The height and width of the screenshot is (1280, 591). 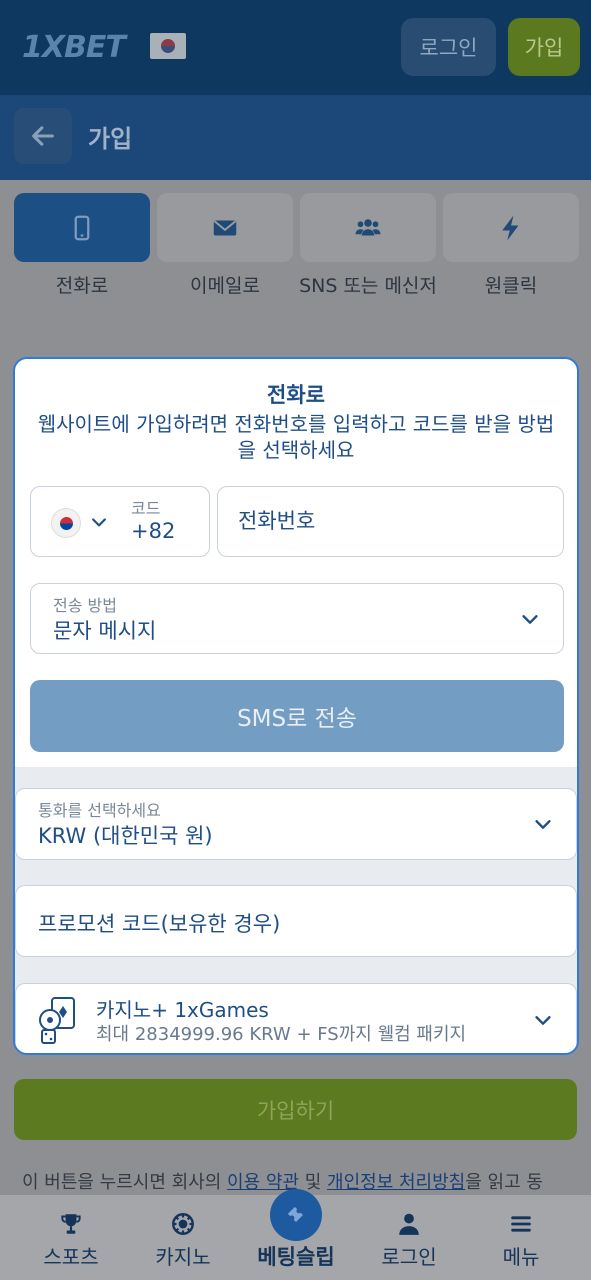 What do you see at coordinates (409, 1257) in the screenshot?
I see `nav-label-login: 로그인` at bounding box center [409, 1257].